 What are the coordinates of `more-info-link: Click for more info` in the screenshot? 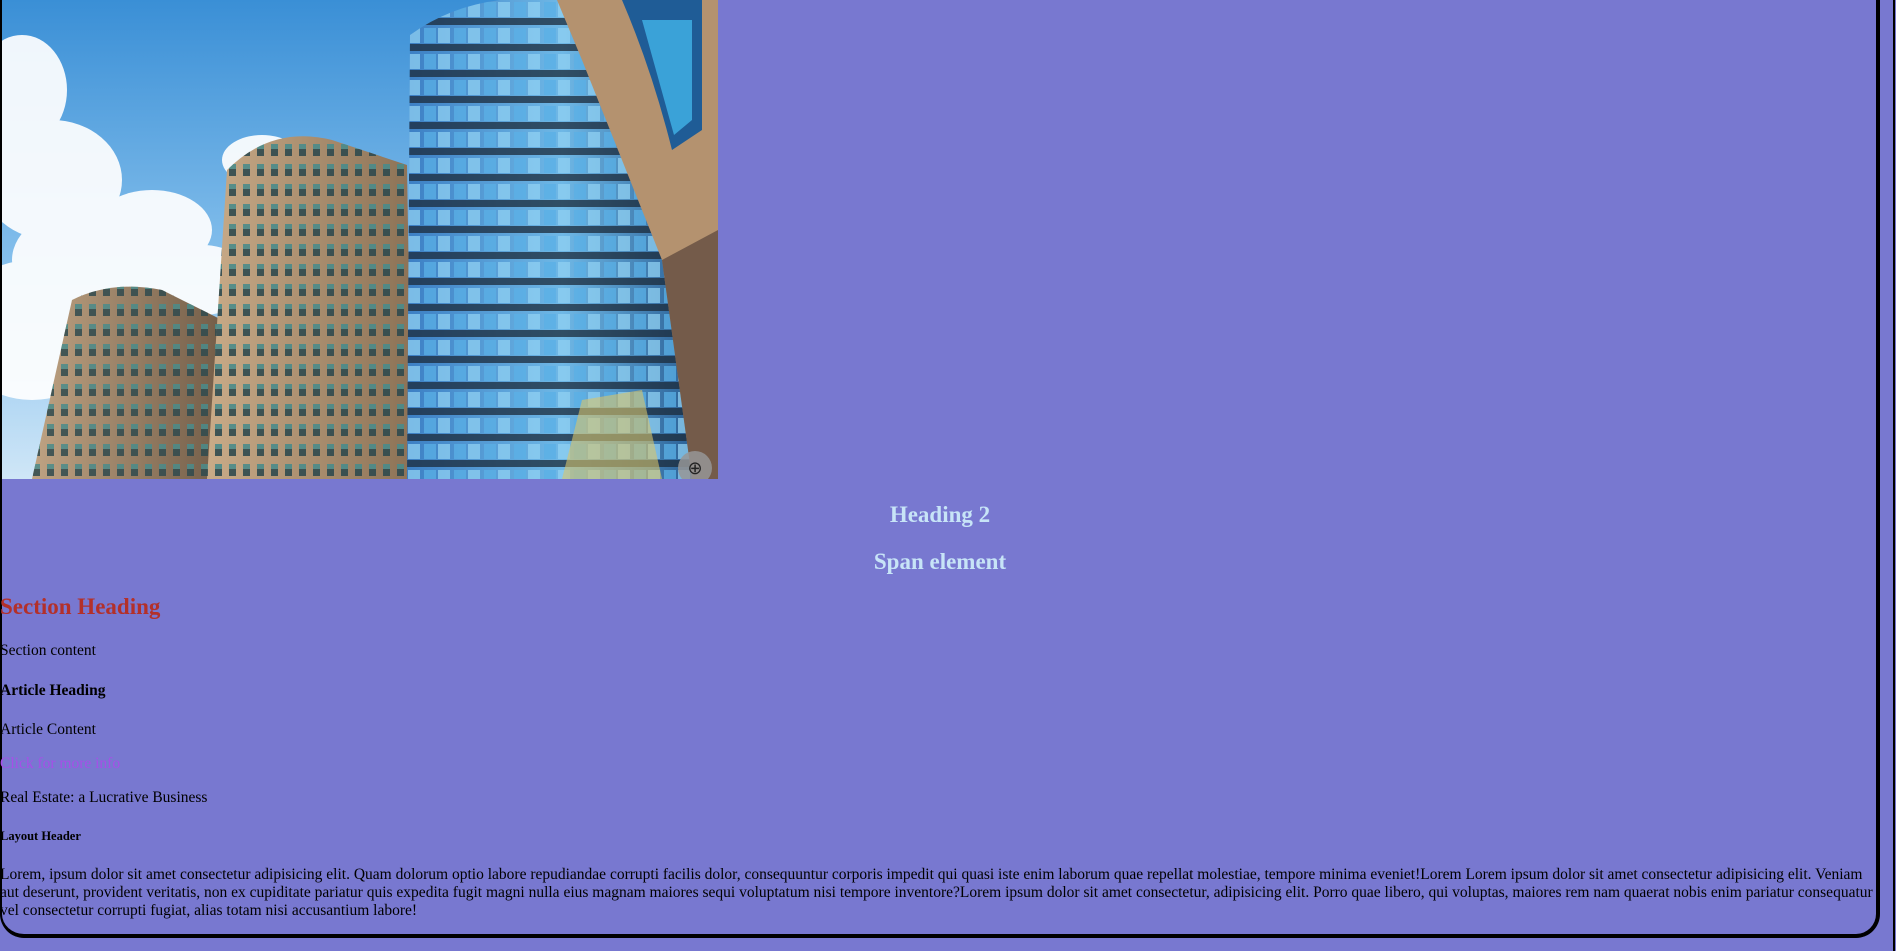 It's located at (60, 764).